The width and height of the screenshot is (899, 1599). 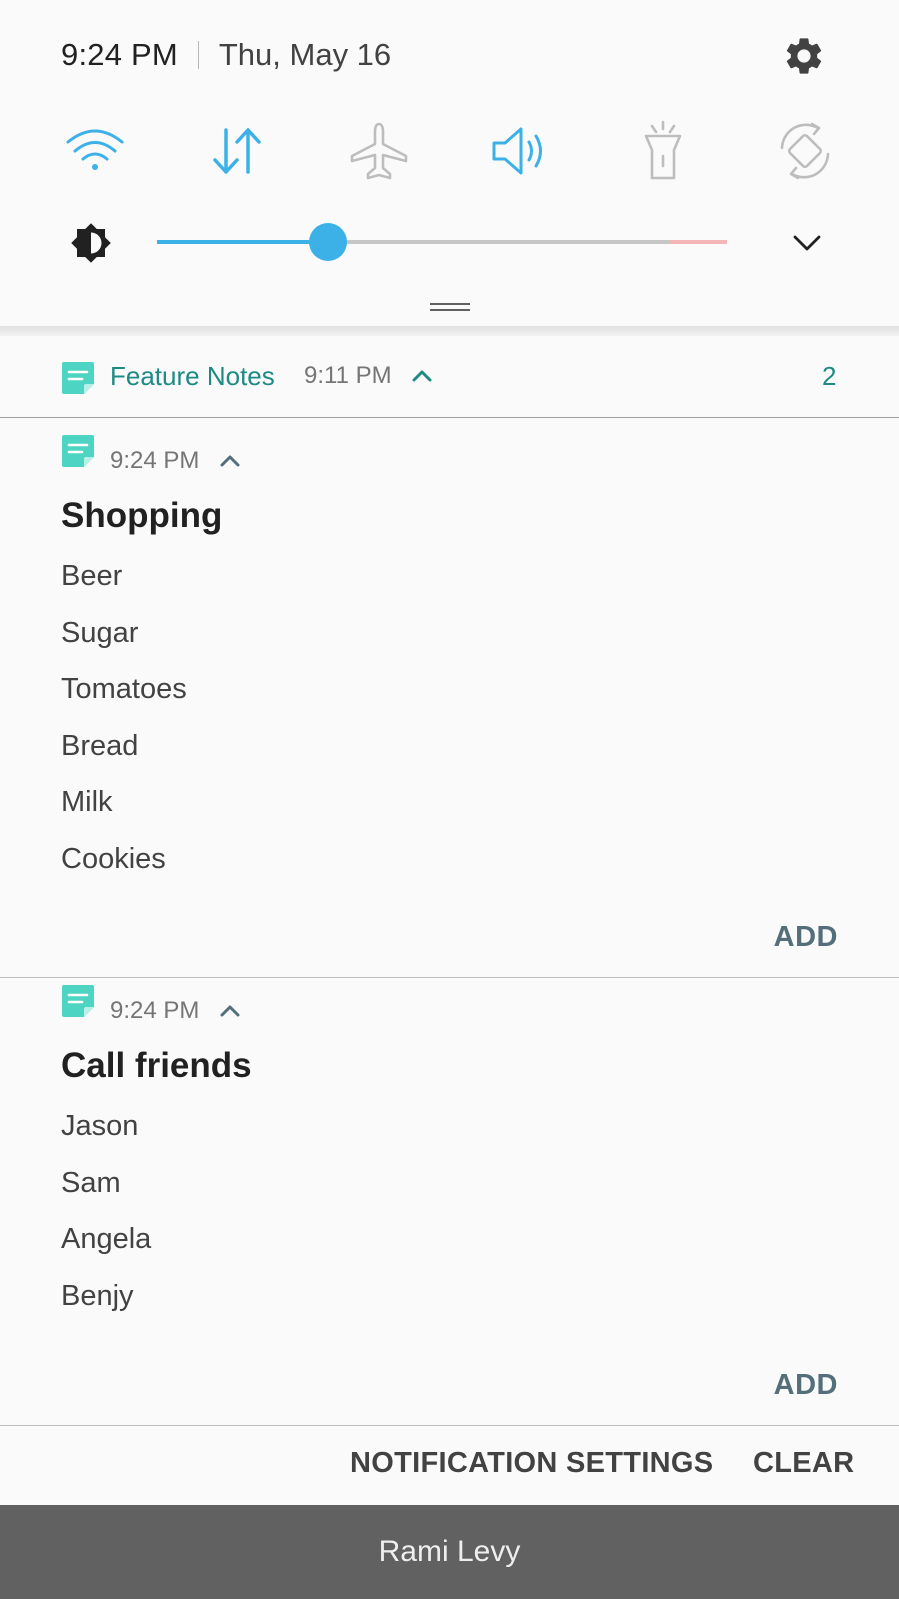 I want to click on note-items: Jason Sam Angela Benjy, so click(x=106, y=1222).